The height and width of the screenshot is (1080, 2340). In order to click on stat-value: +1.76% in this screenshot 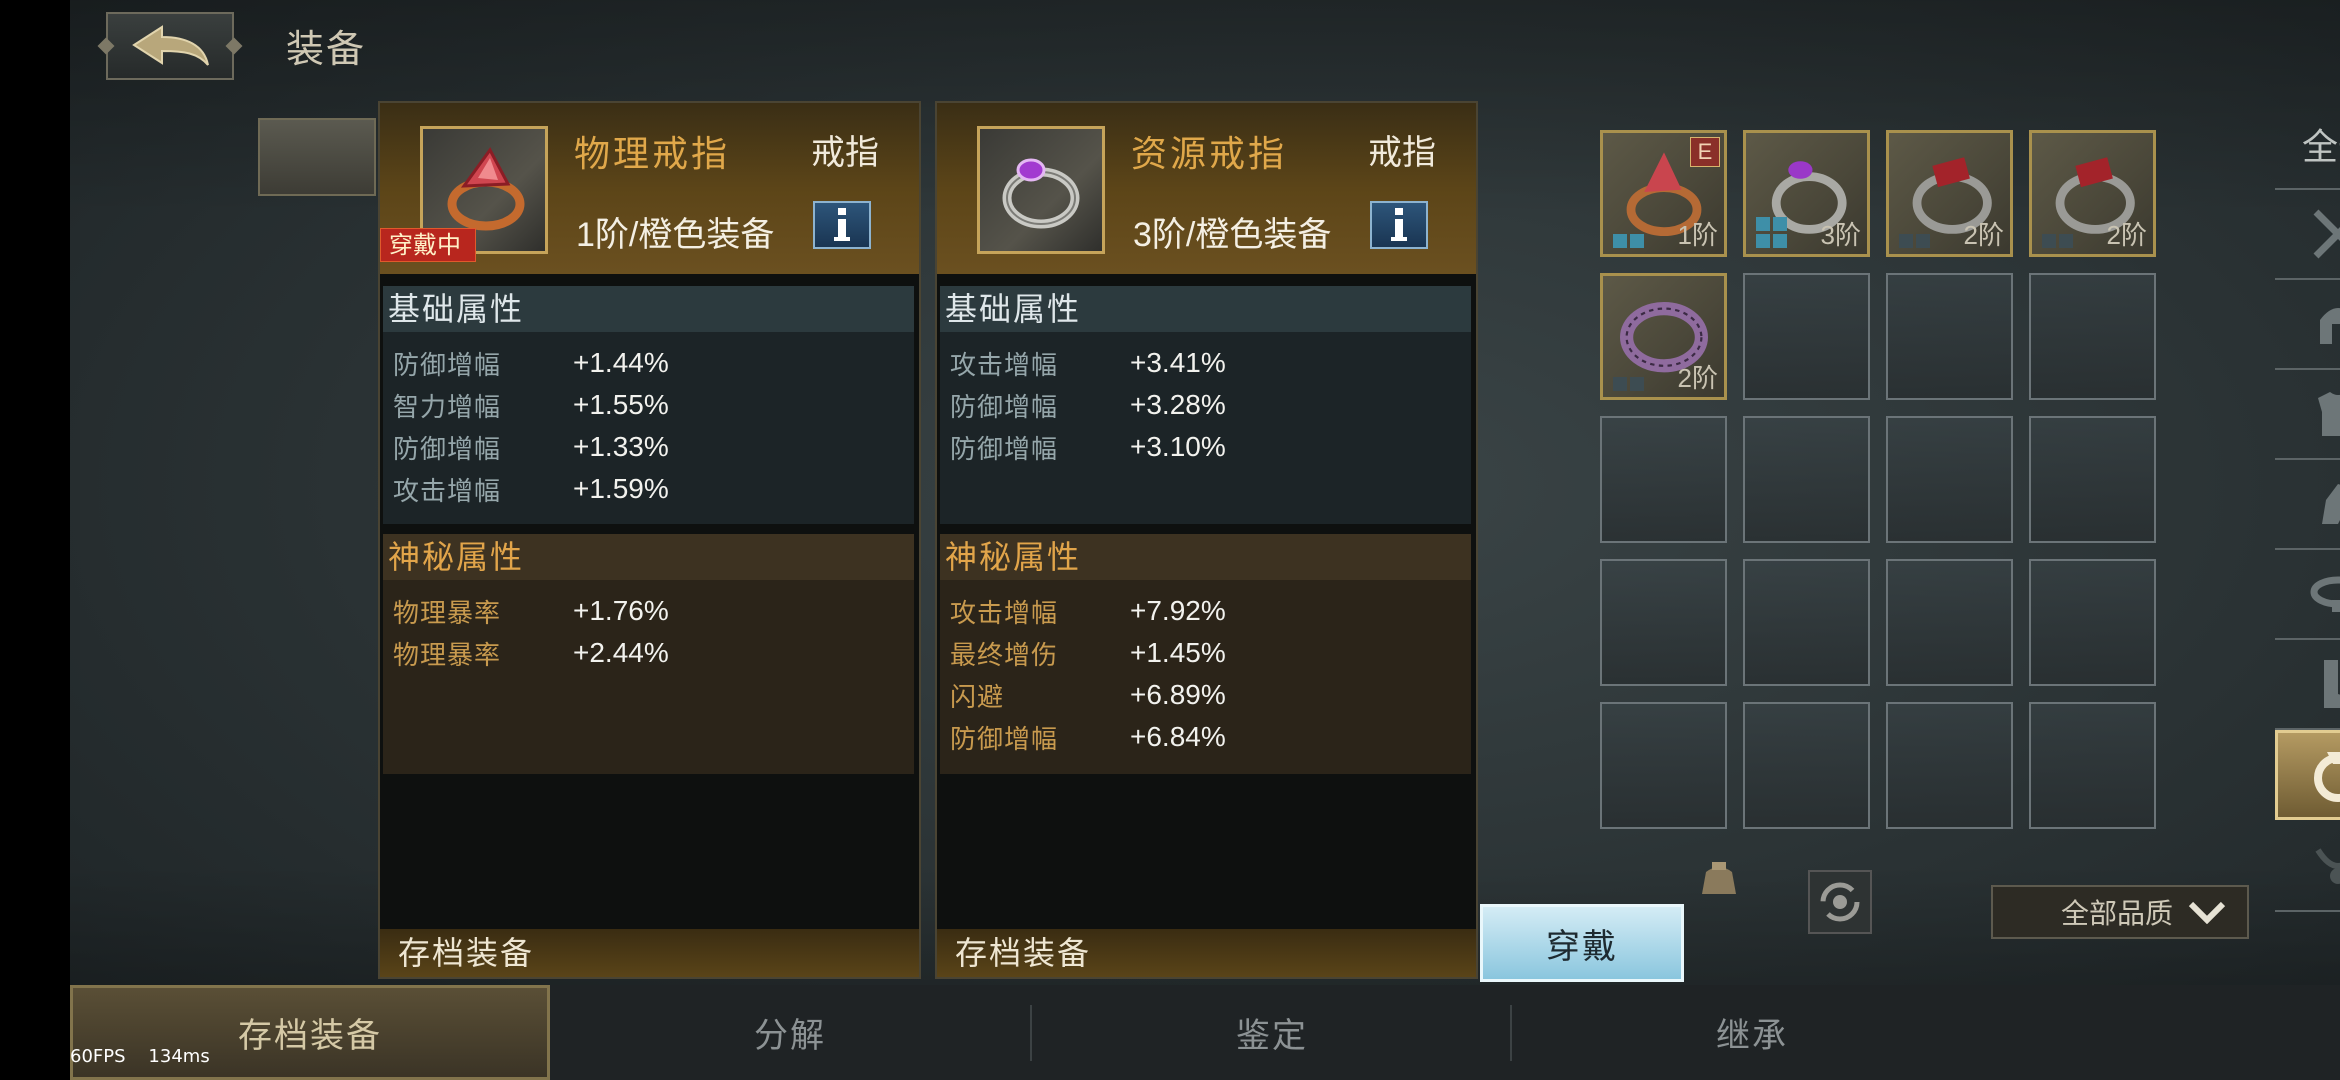, I will do `click(621, 610)`.